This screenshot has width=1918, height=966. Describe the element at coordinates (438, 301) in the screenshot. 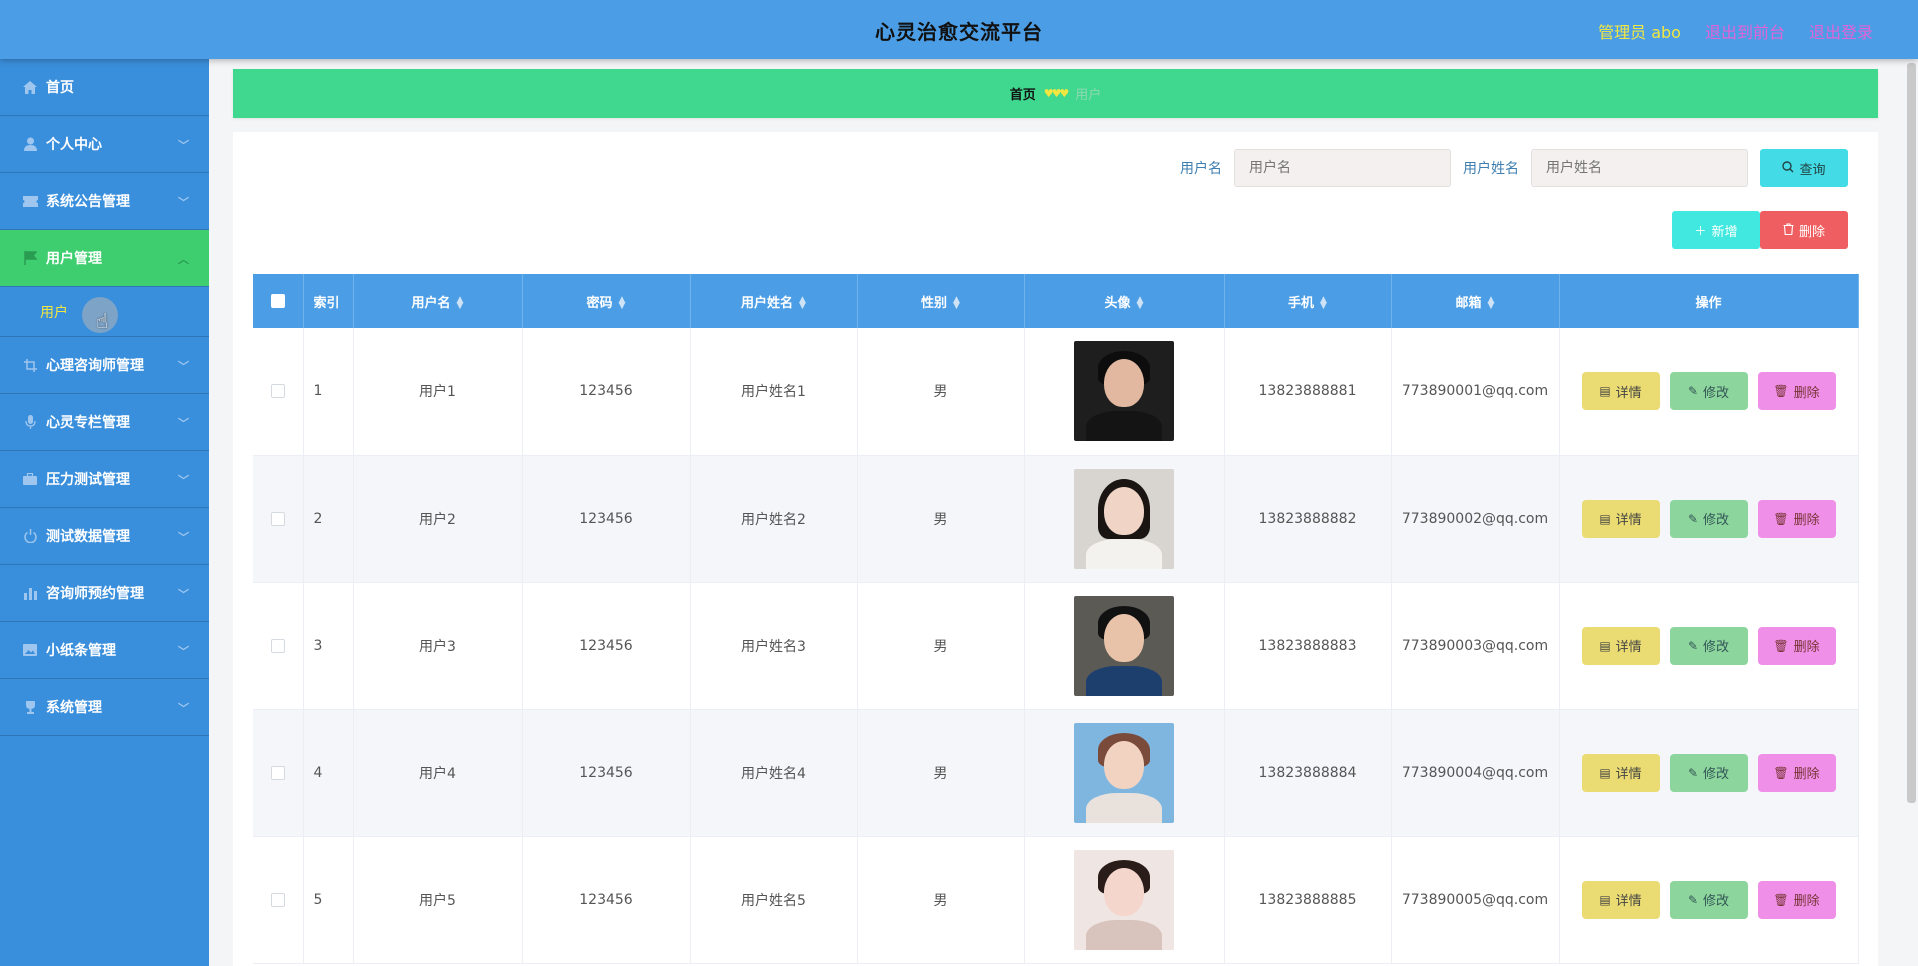

I see `column-header-username: 用户名 ▲ ▼` at that location.